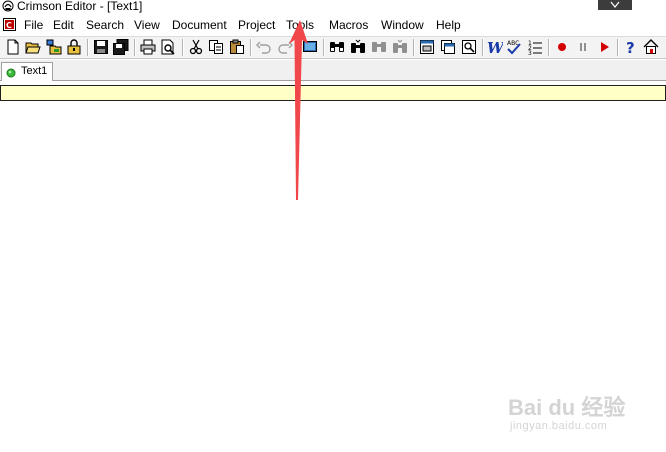  I want to click on watermark: Bai du 经验 jingyan.baidu.com, so click(573, 408).